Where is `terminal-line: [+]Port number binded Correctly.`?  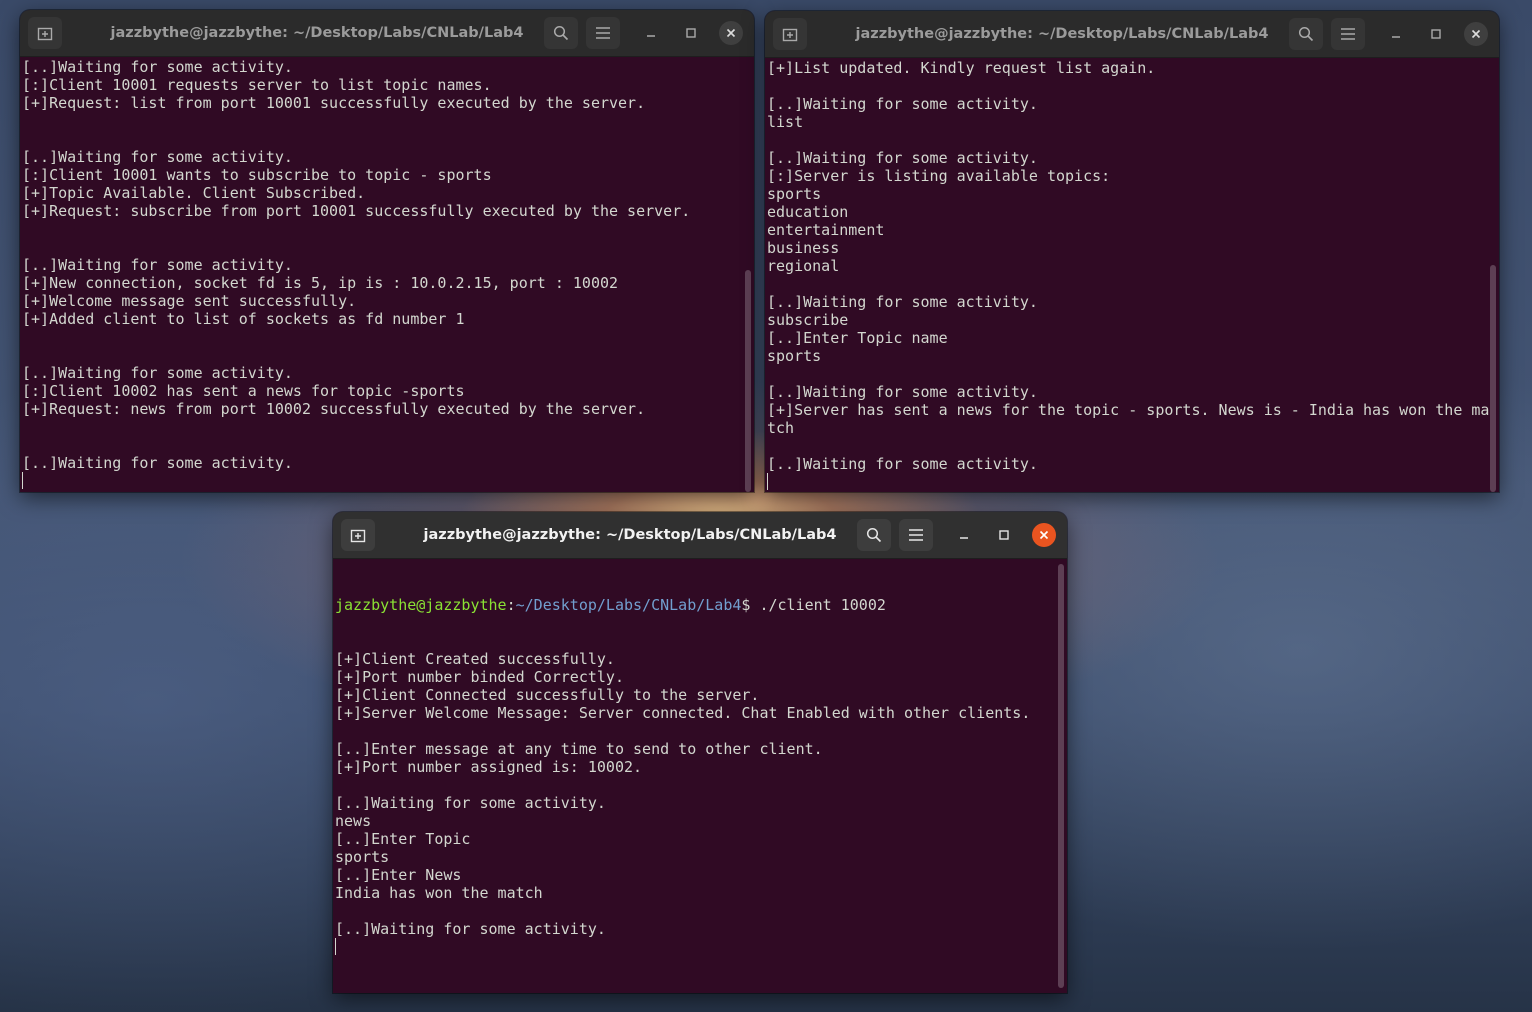
terminal-line: [+]Port number binded Correctly. is located at coordinates (479, 677).